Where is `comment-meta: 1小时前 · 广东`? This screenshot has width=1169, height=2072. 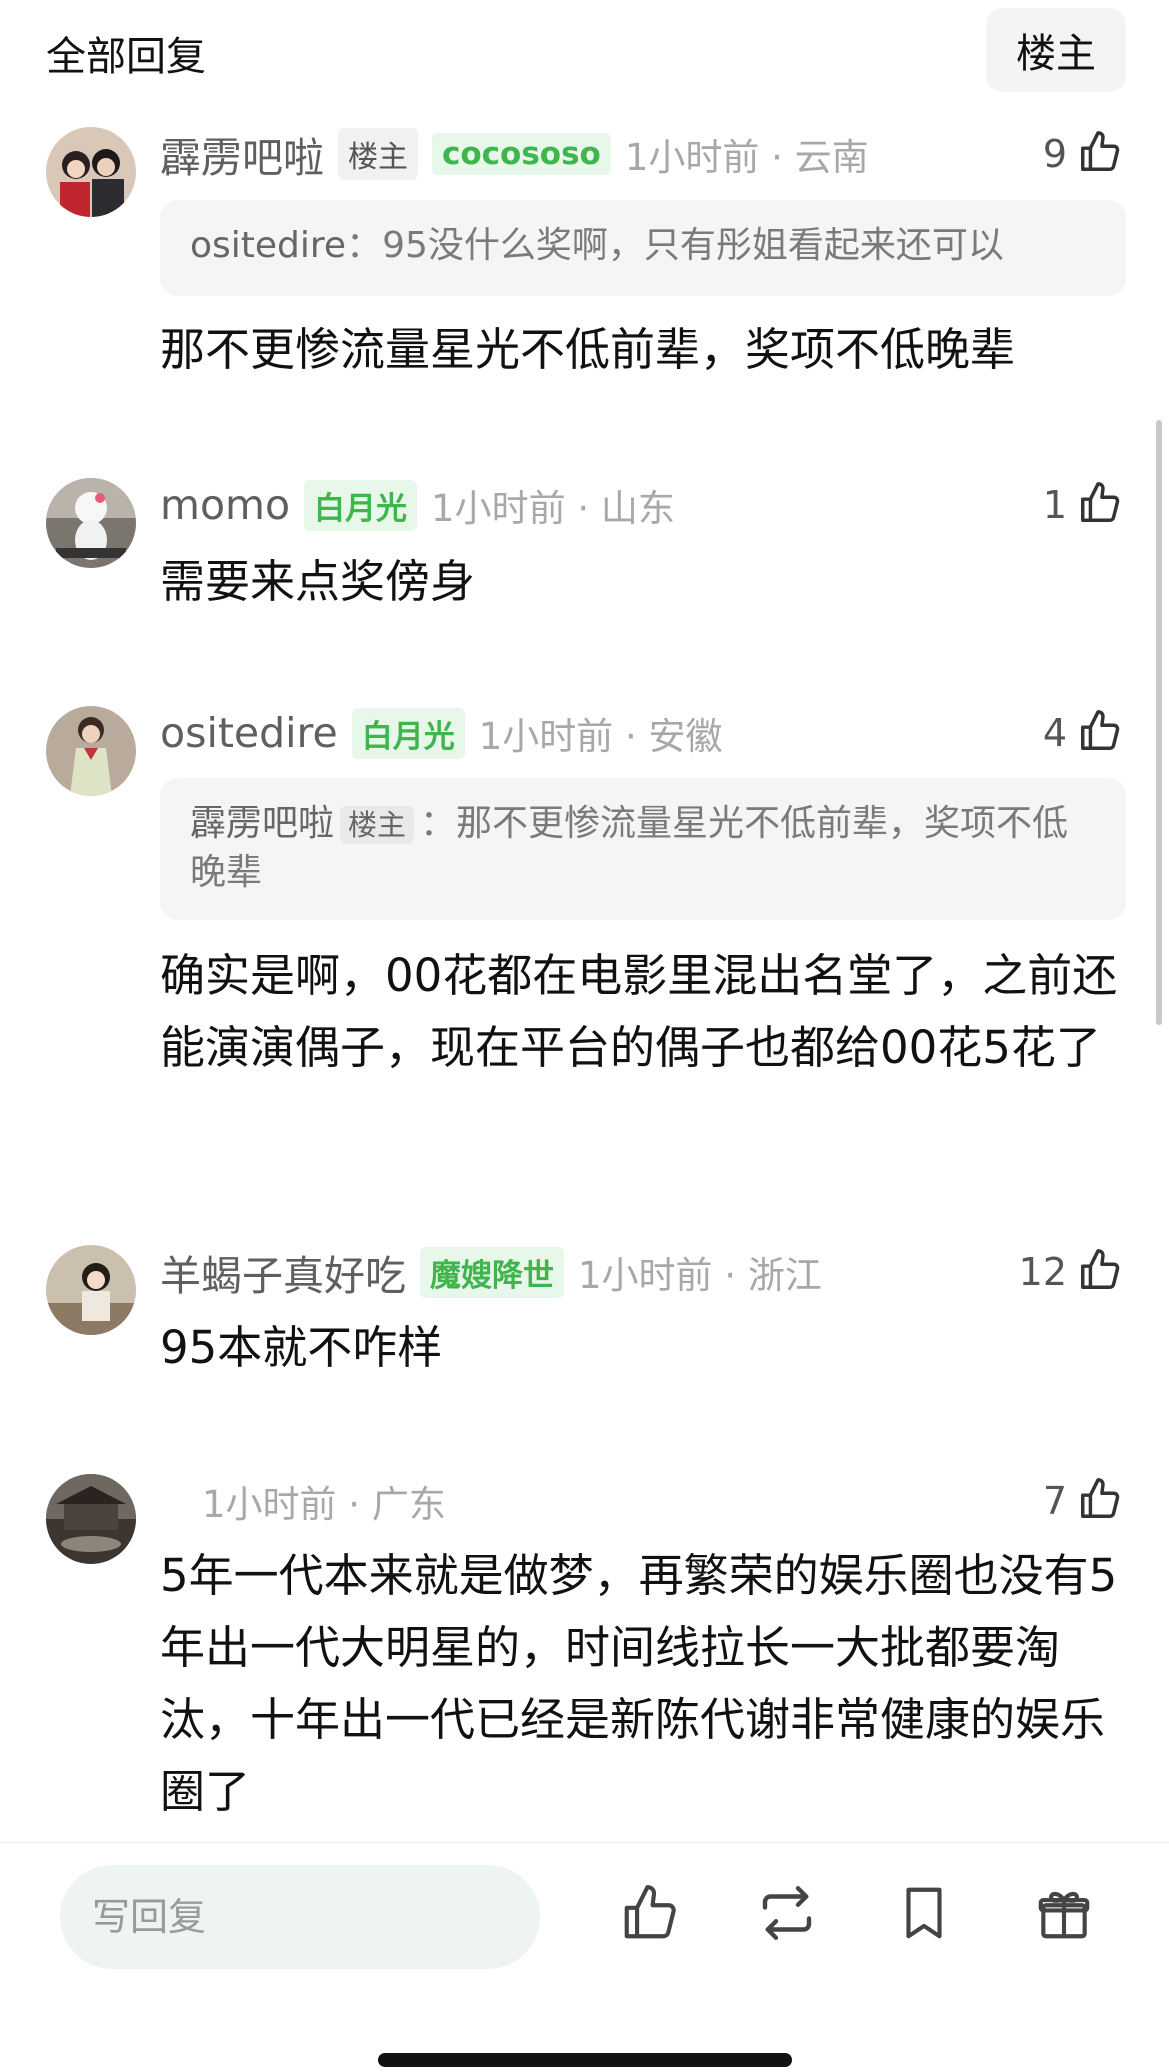 comment-meta: 1小时前 · 广东 is located at coordinates (303, 1501).